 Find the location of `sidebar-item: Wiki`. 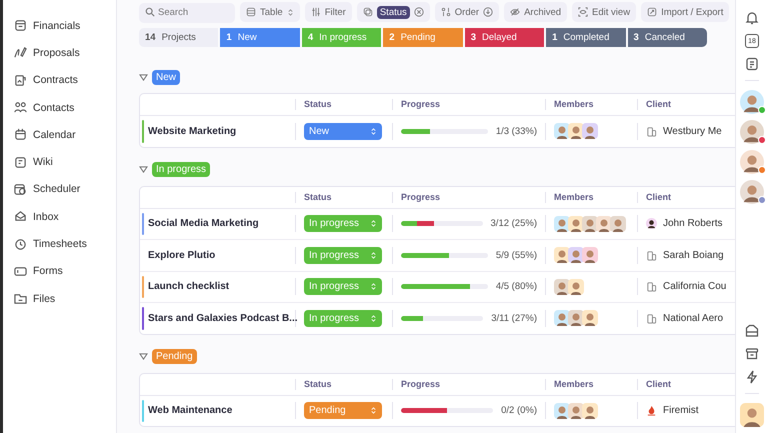

sidebar-item: Wiki is located at coordinates (59, 162).